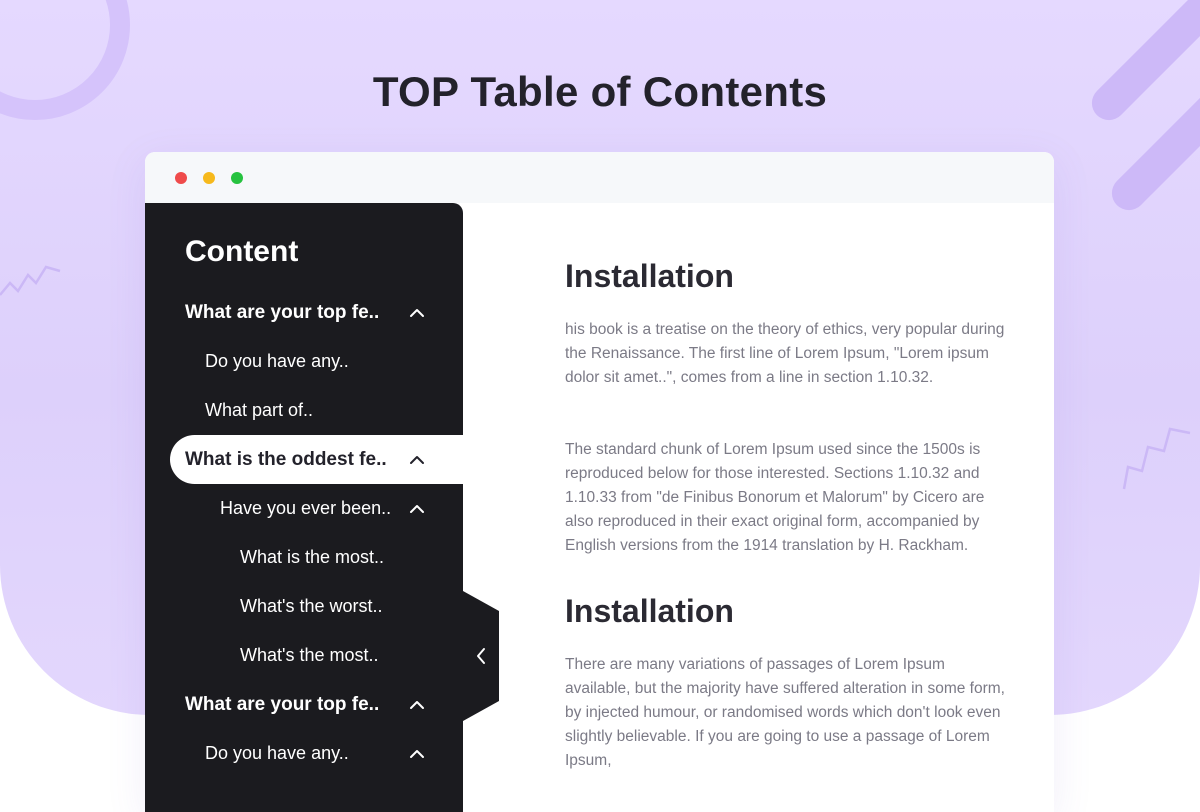  I want to click on toc-item-active: What is the oddest fe.., so click(316, 459).